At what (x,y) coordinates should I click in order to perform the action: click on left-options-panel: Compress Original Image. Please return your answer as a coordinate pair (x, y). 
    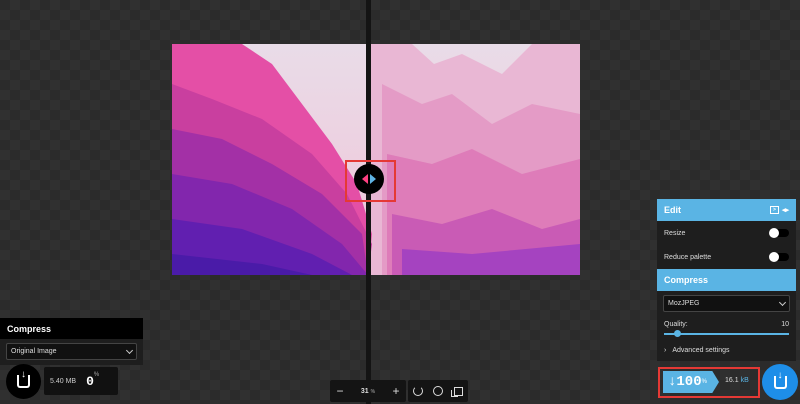
    Looking at the image, I should click on (71, 341).